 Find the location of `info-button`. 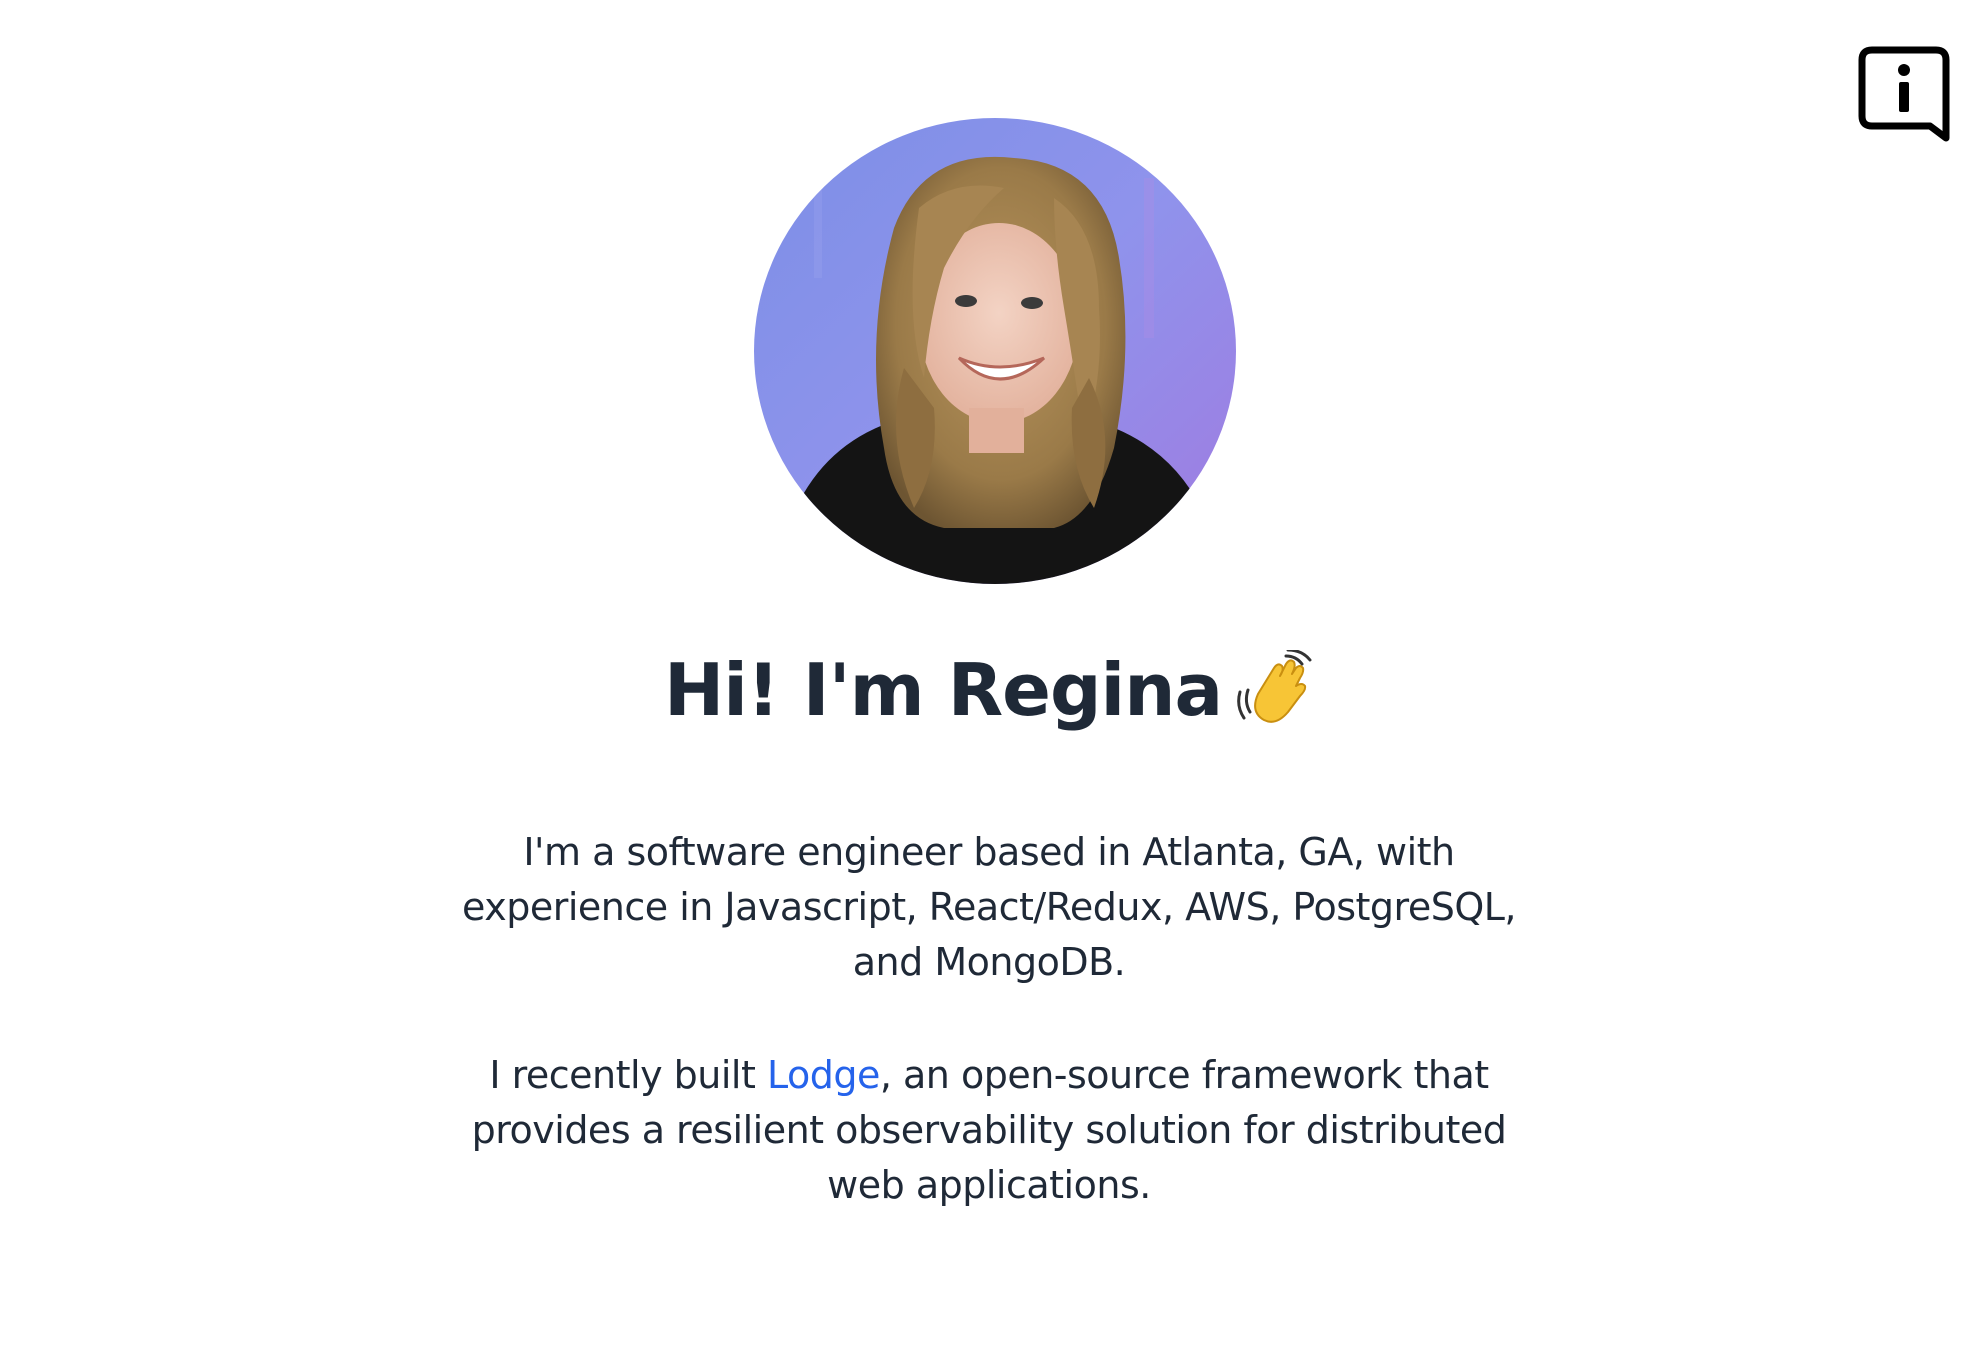

info-button is located at coordinates (1904, 95).